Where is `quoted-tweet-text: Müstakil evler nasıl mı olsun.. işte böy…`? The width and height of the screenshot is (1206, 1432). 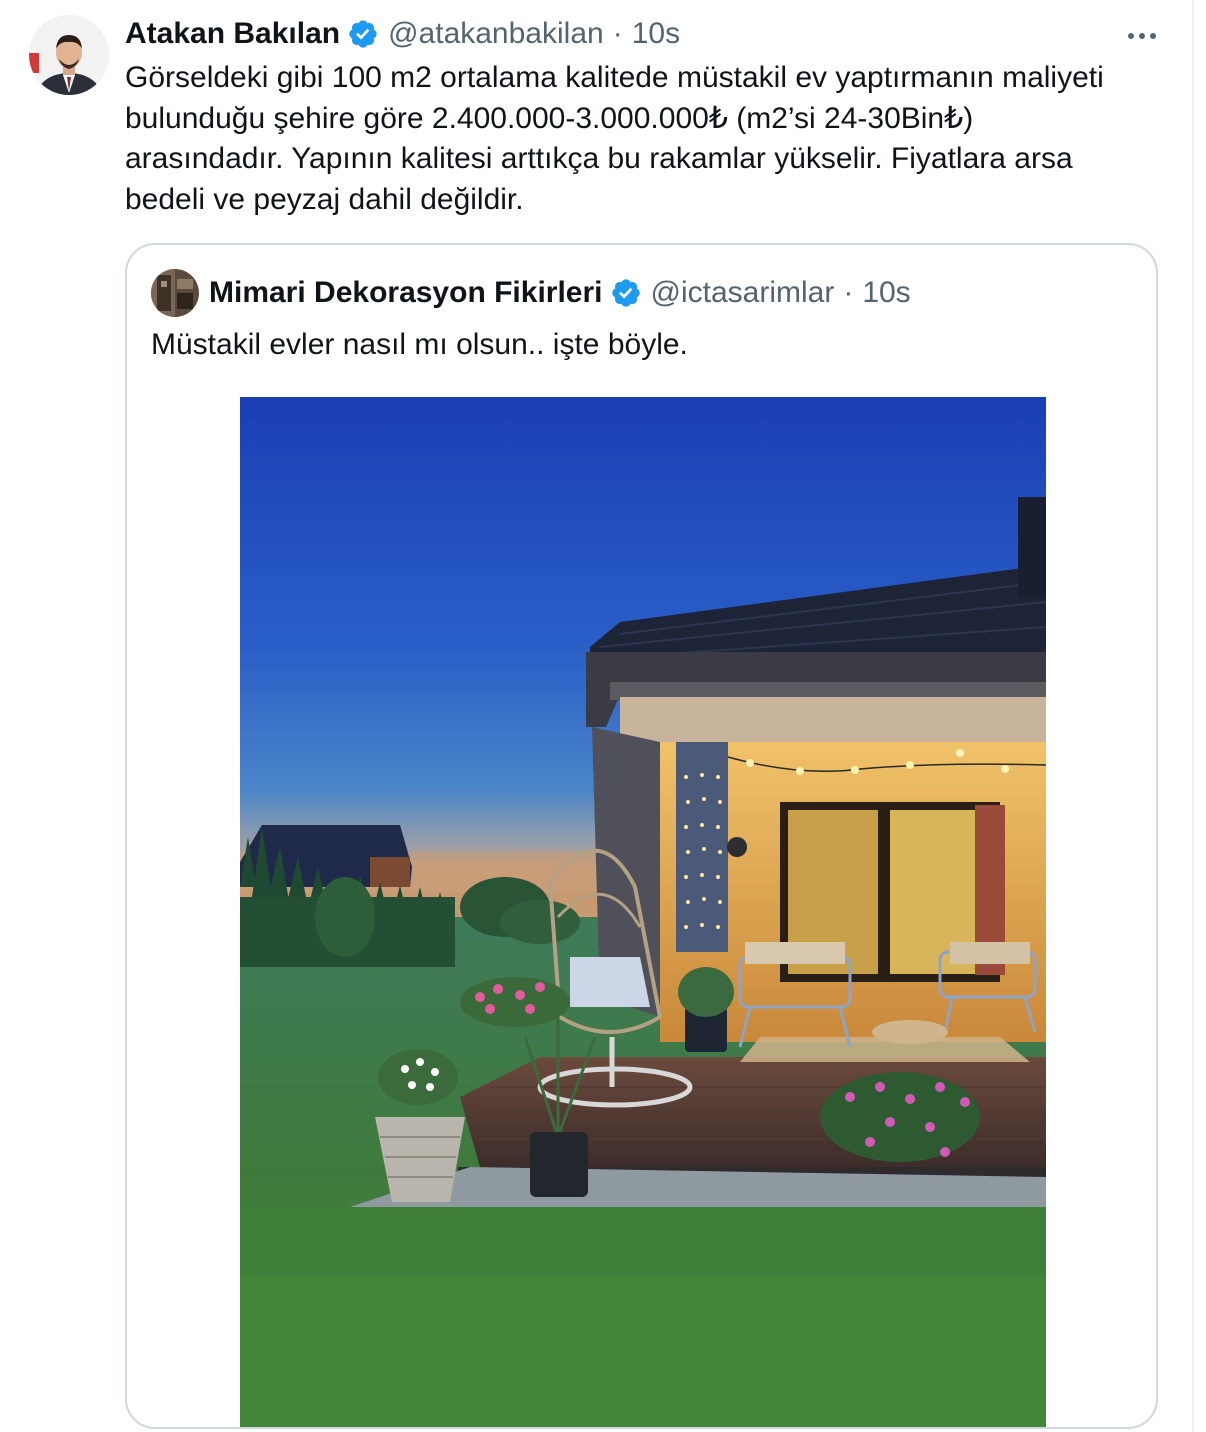 quoted-tweet-text: Müstakil evler nasıl mı olsun.. işte böy… is located at coordinates (419, 344).